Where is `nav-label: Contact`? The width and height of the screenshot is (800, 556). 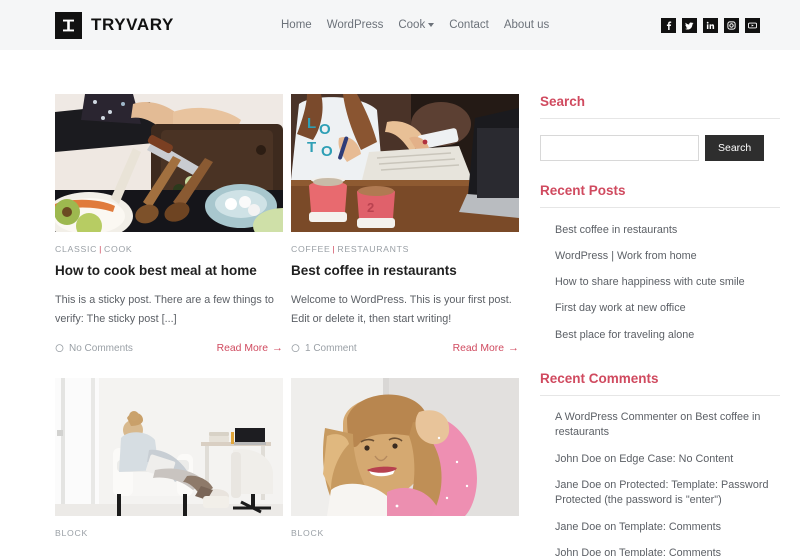
nav-label: Contact is located at coordinates (469, 25).